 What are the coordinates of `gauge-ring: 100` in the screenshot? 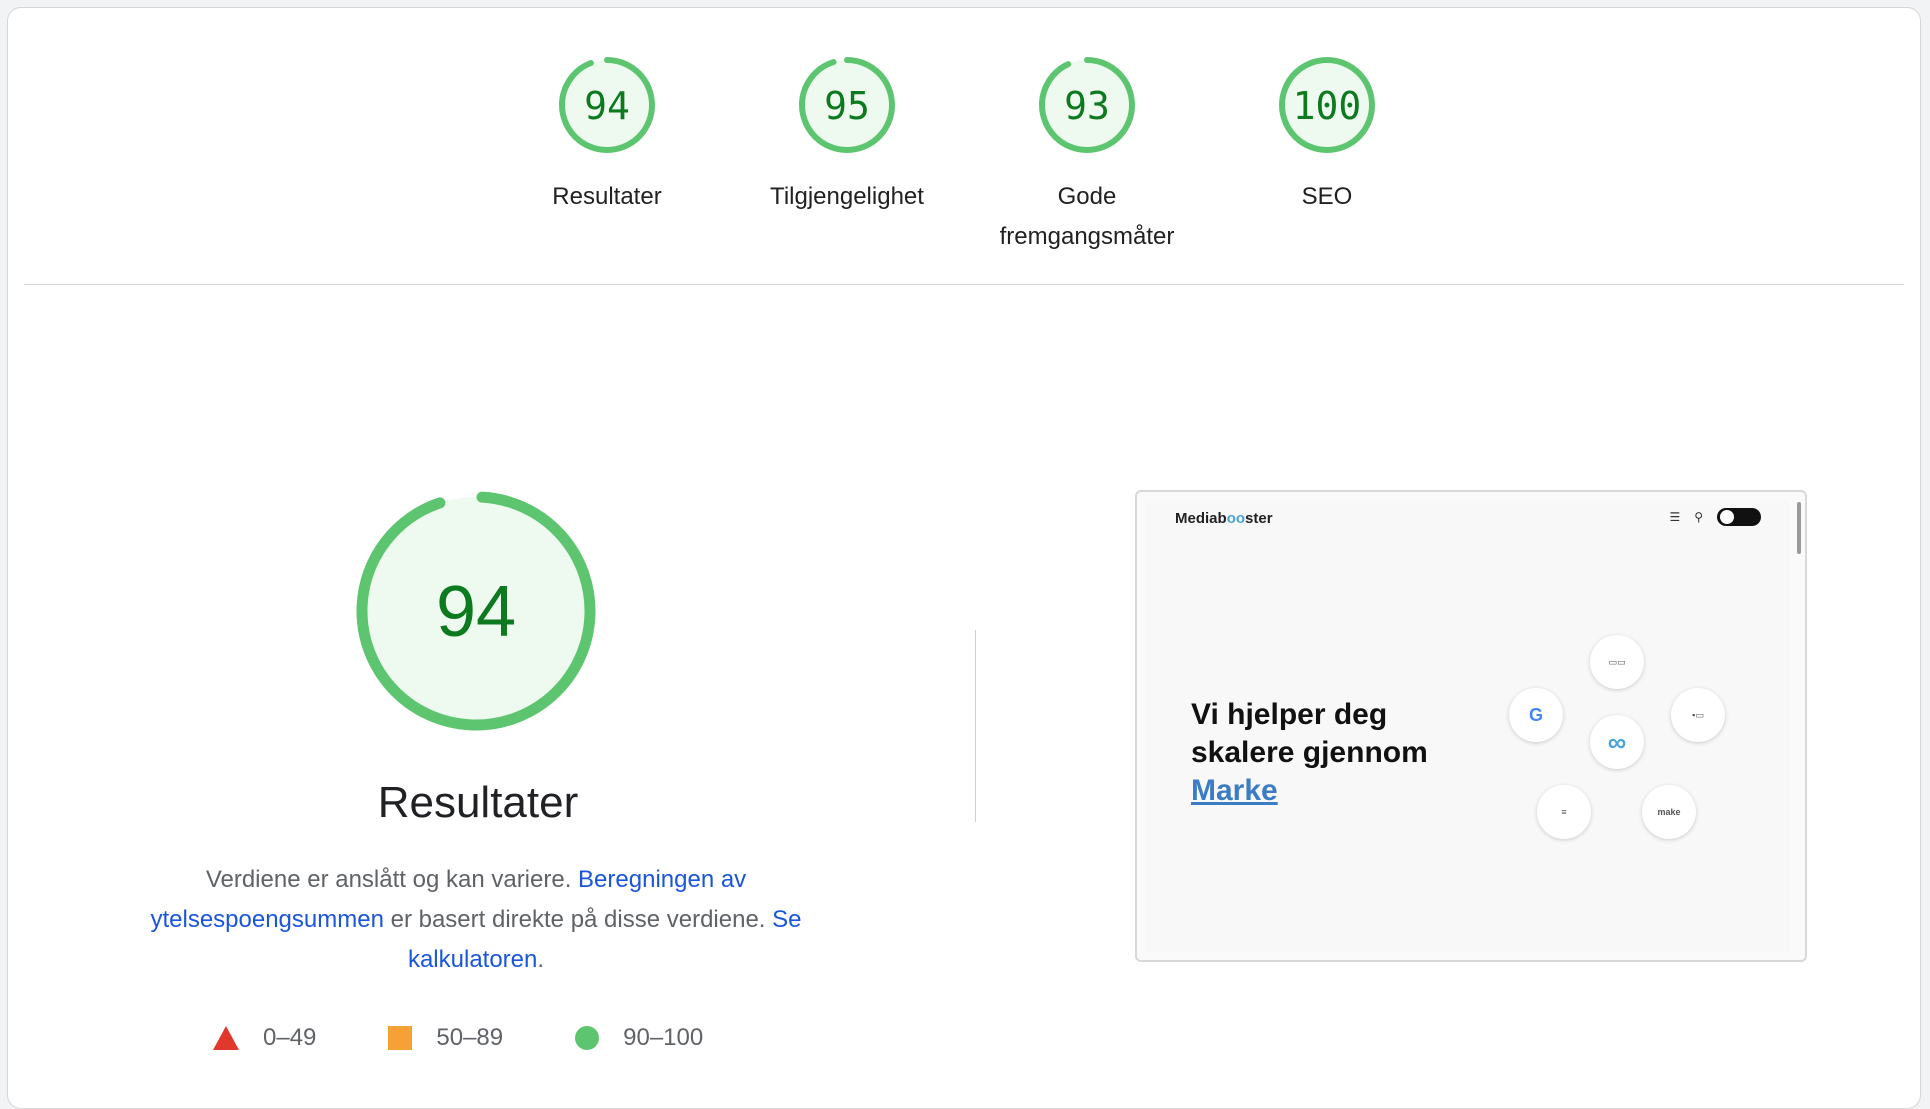 It's located at (1327, 105).